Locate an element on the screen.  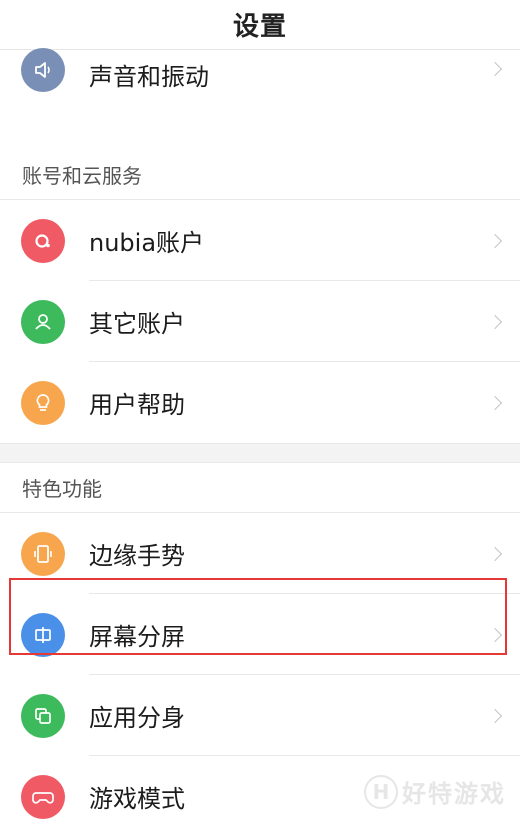
settings-item-other-accounts: 其它账户 is located at coordinates (260, 321).